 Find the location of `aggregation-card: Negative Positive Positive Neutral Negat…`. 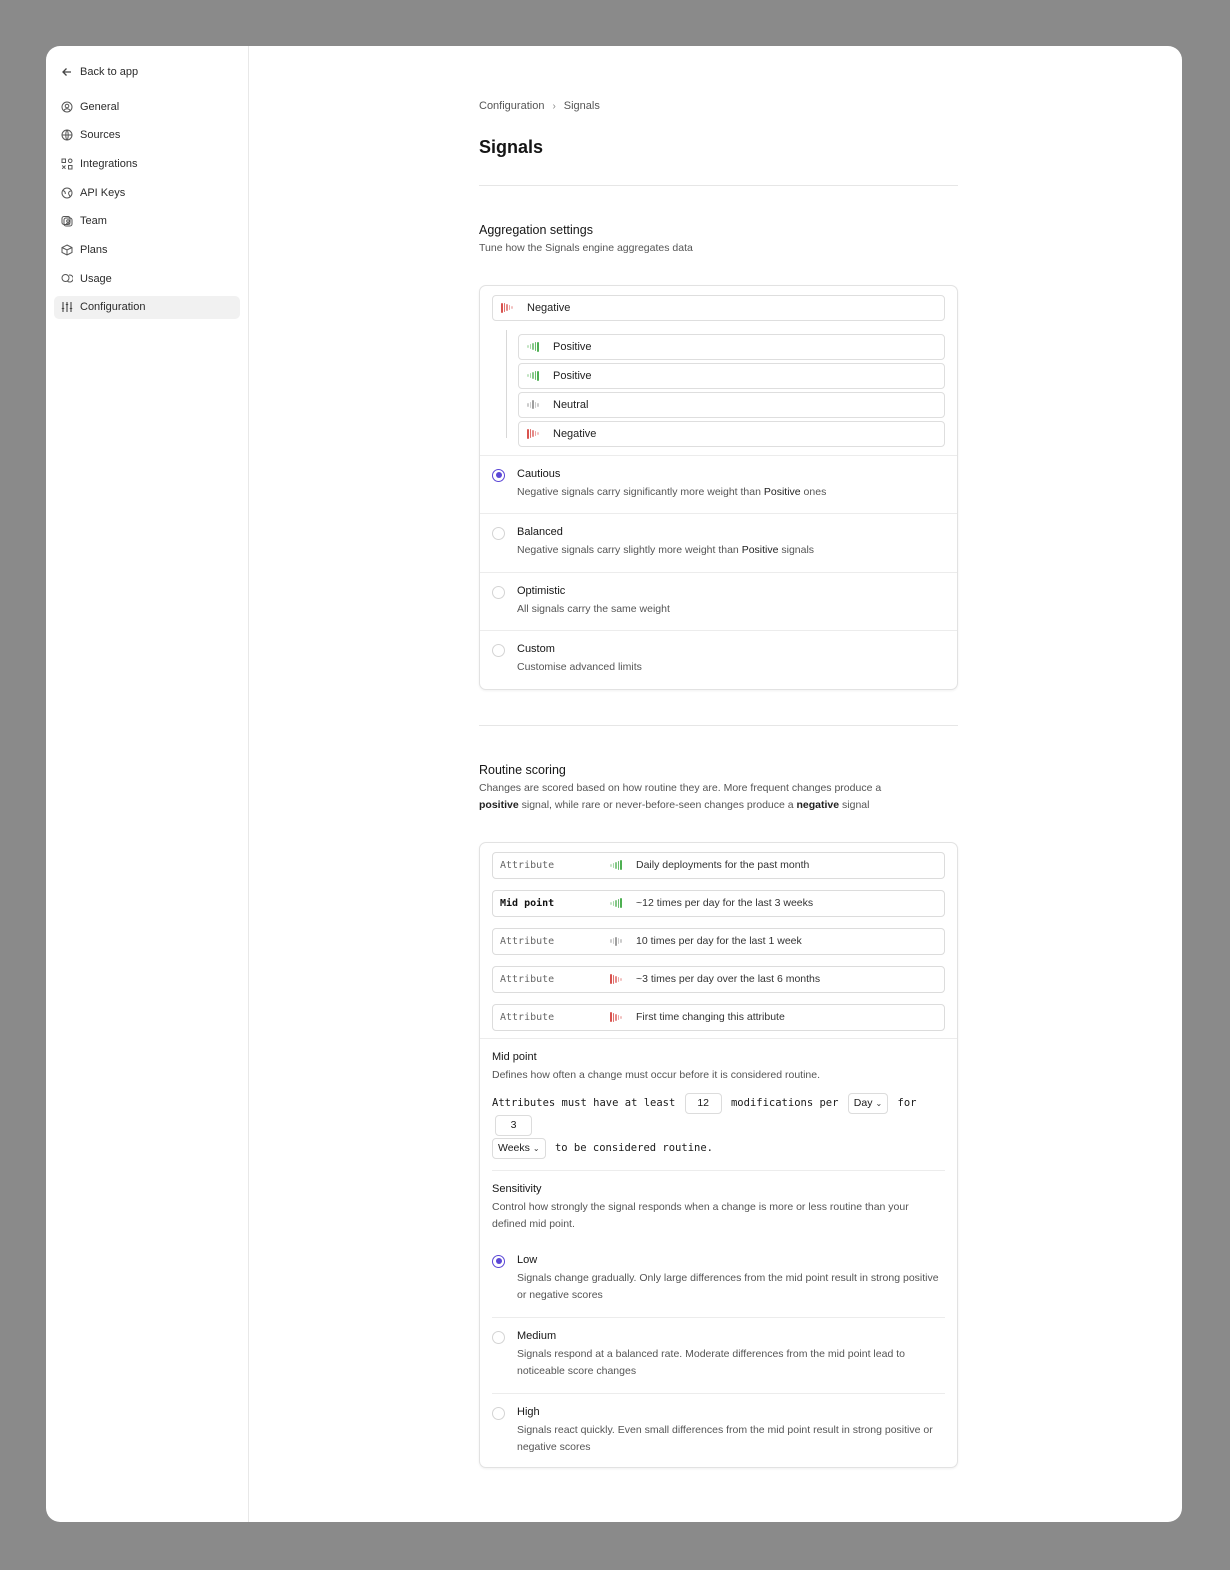

aggregation-card: Negative Positive Positive Neutral Negat… is located at coordinates (718, 487).